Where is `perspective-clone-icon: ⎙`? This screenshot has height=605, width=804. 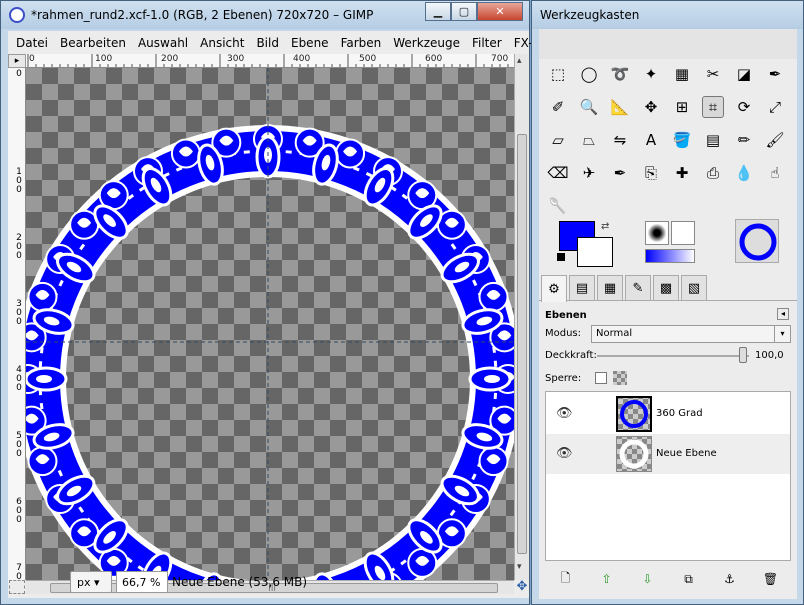
perspective-clone-icon: ⎙ is located at coordinates (713, 173).